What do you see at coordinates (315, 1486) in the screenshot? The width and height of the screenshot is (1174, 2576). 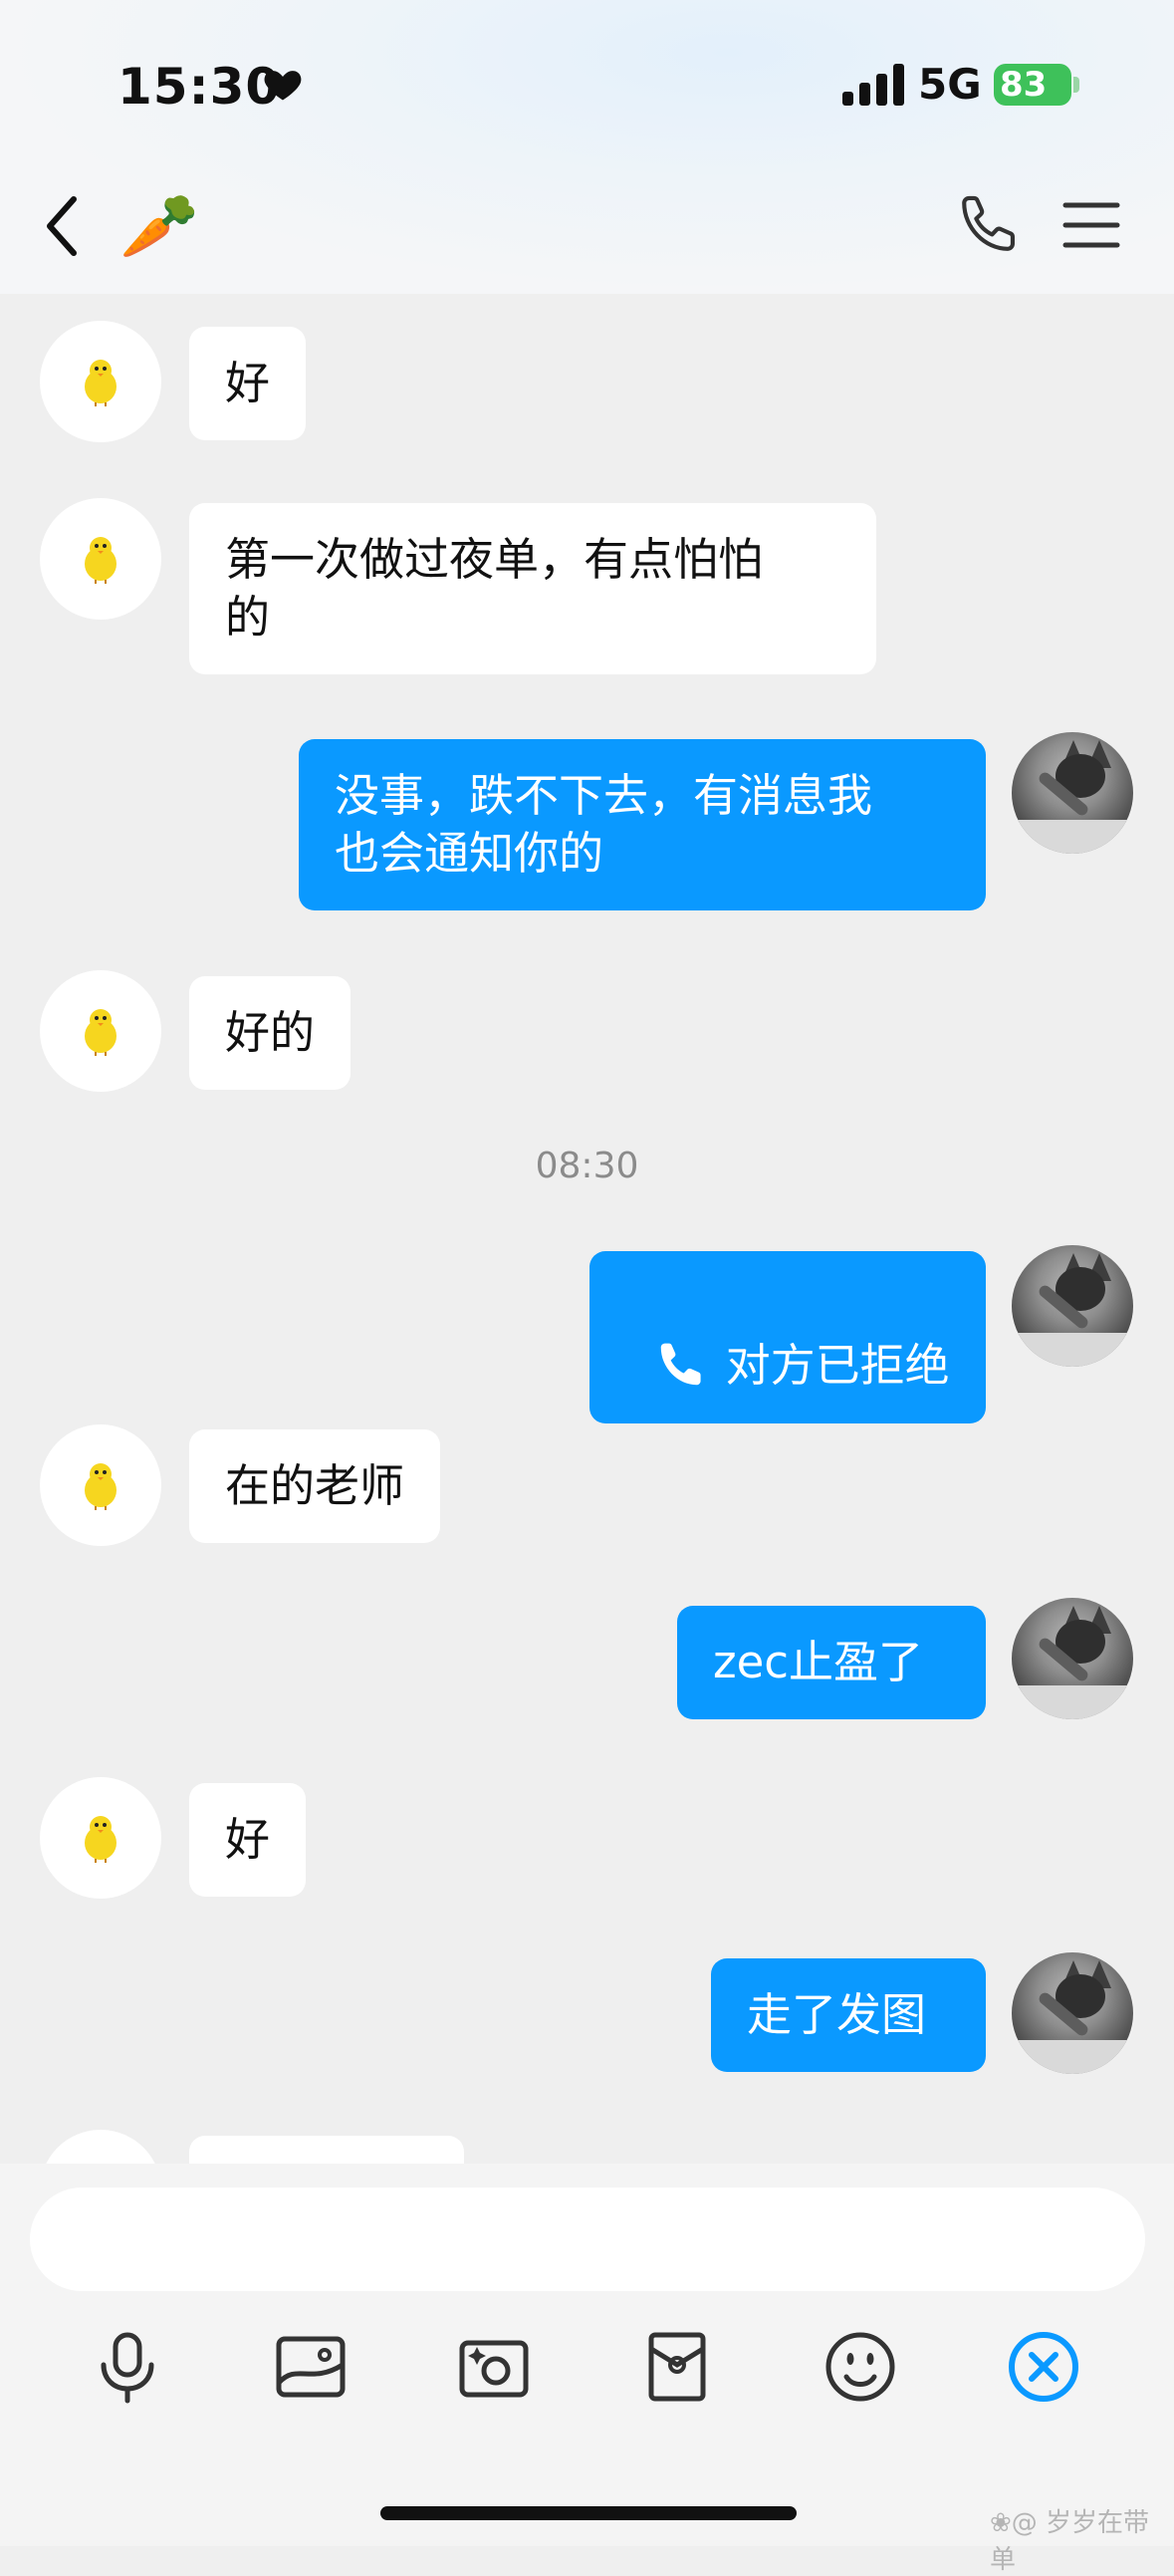 I see `message-bubble-incoming: 在的老师` at bounding box center [315, 1486].